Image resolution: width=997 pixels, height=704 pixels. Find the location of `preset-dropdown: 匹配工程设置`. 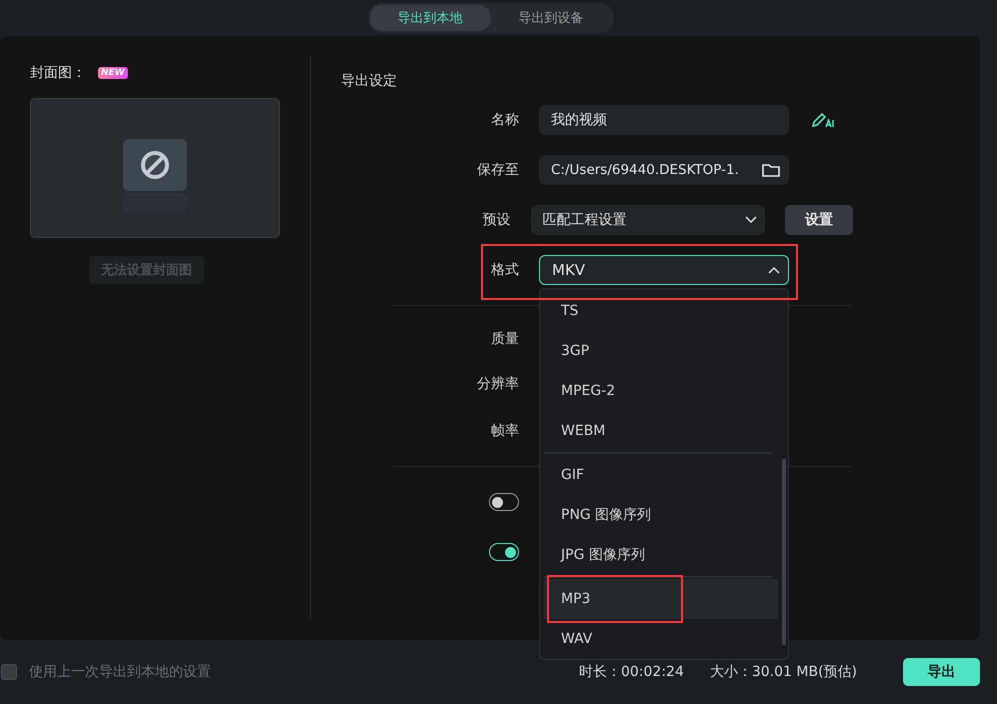

preset-dropdown: 匹配工程设置 is located at coordinates (647, 220).